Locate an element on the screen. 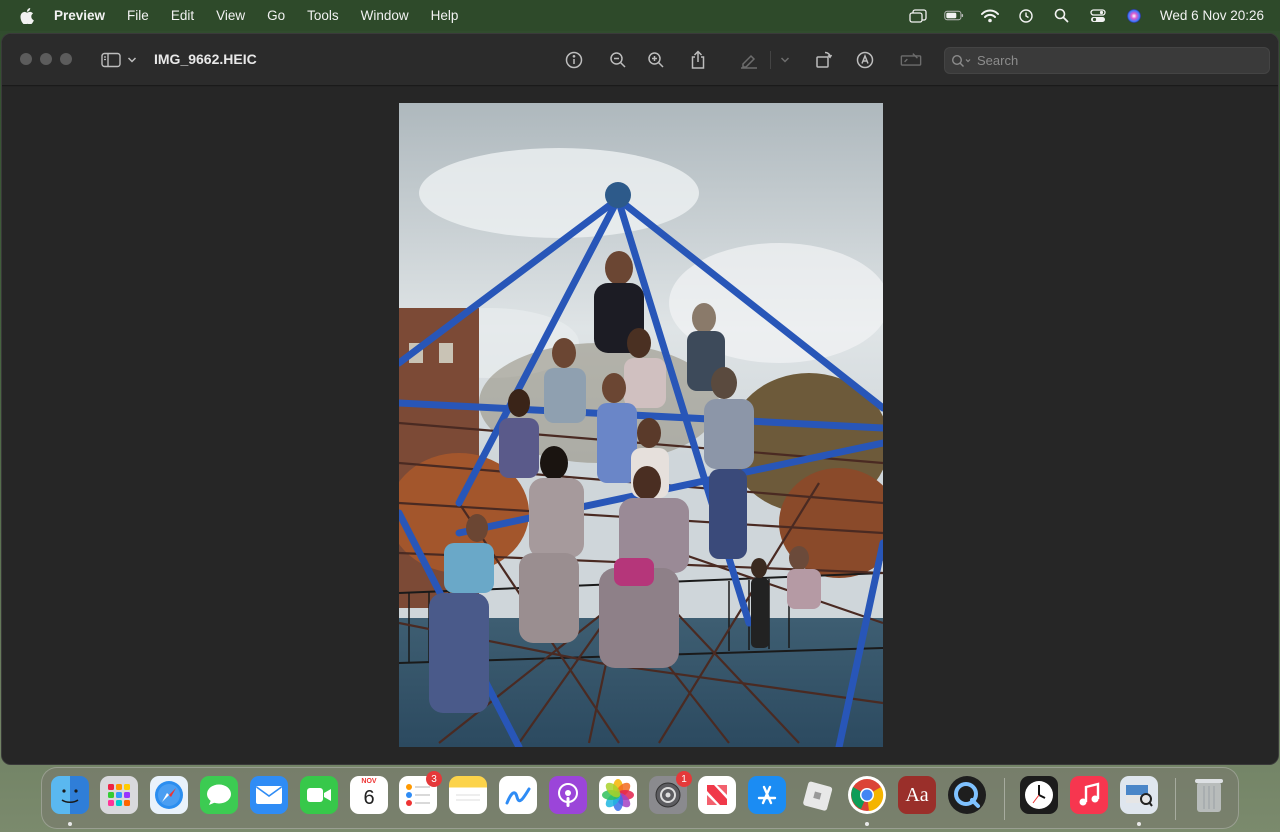  markup-toolbar-button is located at coordinates (865, 60).